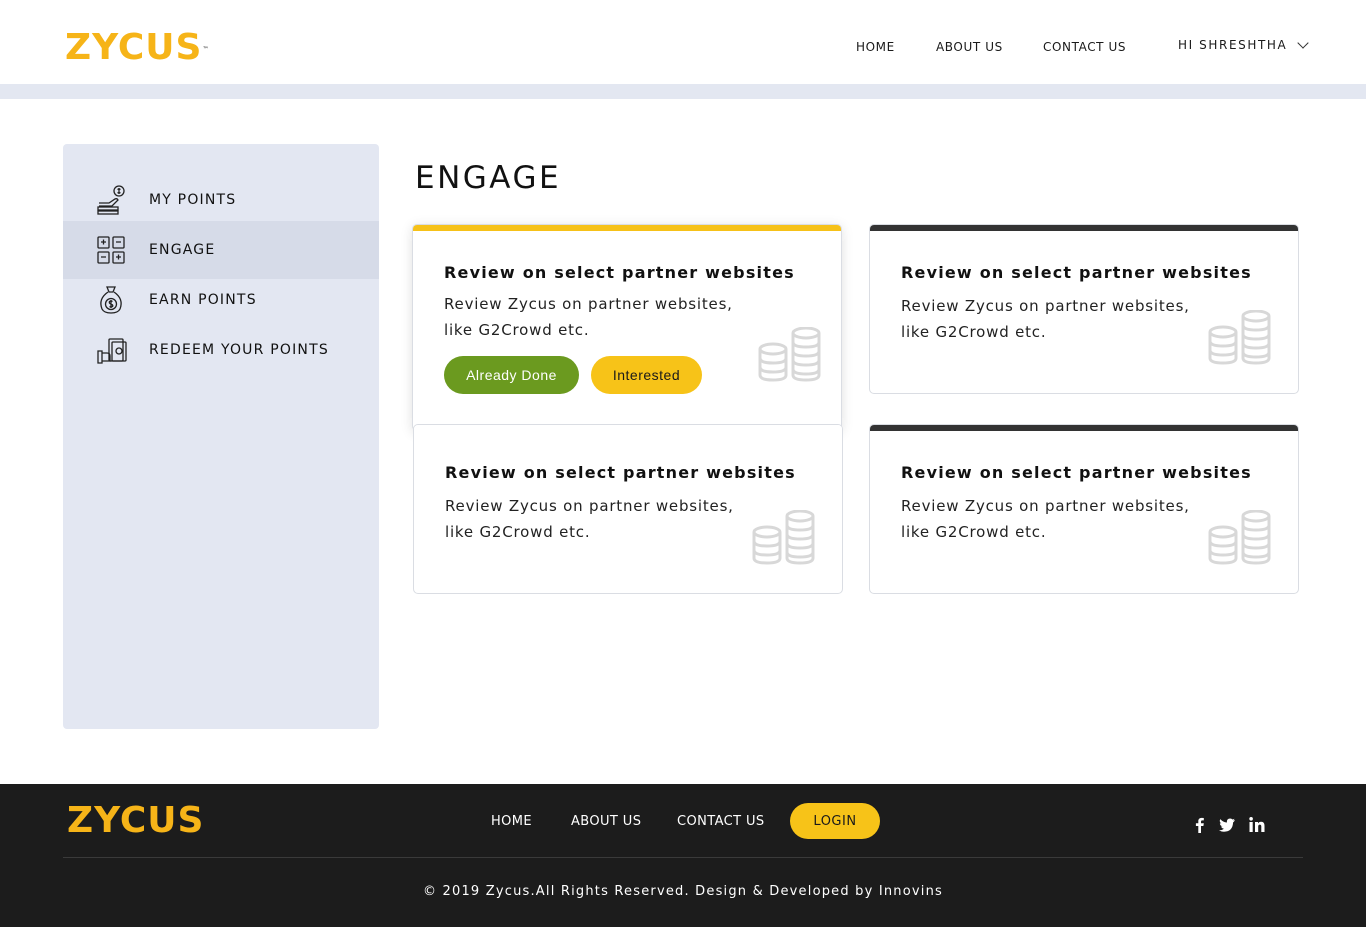 Image resolution: width=1366 pixels, height=927 pixels. I want to click on sidebar-item-label: REDEEM YOUR POINTS, so click(239, 350).